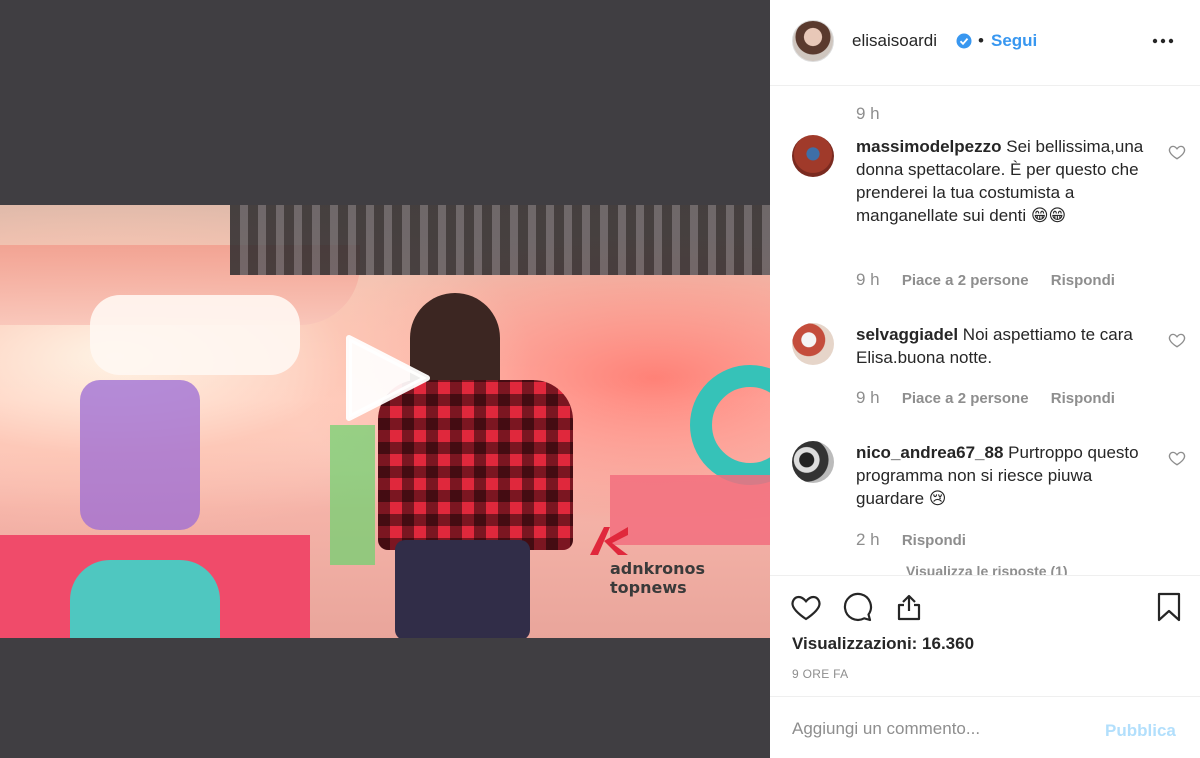  I want to click on posted-time: 9 ORE FA, so click(820, 674).